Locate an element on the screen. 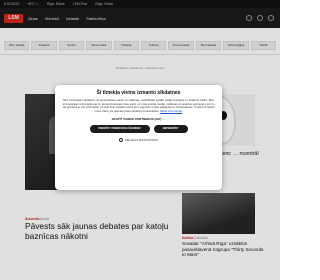 The height and width of the screenshot is (280, 320). view-partners-link: SKATĪT VAIRĀK PARTNERUS (467) → is located at coordinates (138, 119).